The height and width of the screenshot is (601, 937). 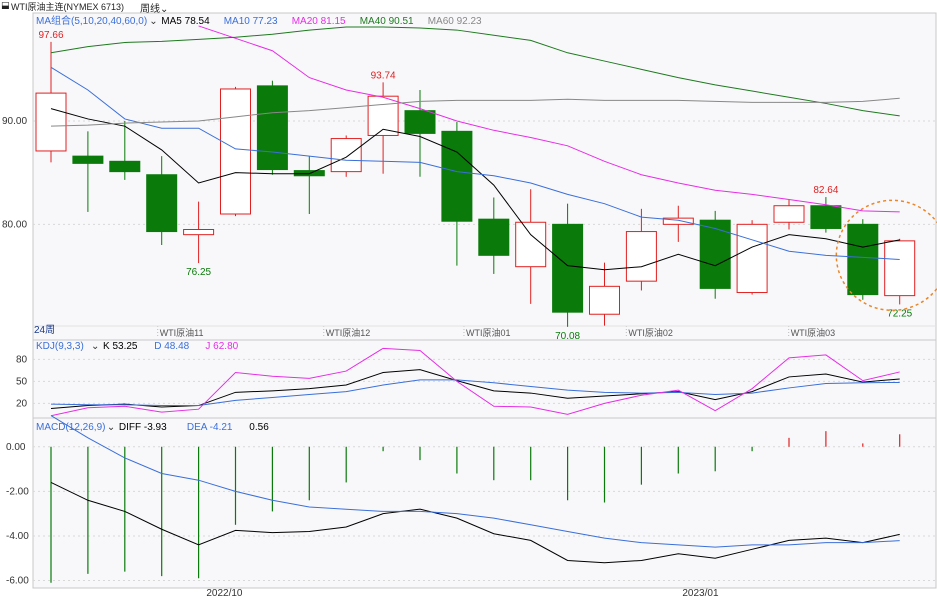 What do you see at coordinates (17, 581) in the screenshot?
I see `macd-tick-label: -6.00` at bounding box center [17, 581].